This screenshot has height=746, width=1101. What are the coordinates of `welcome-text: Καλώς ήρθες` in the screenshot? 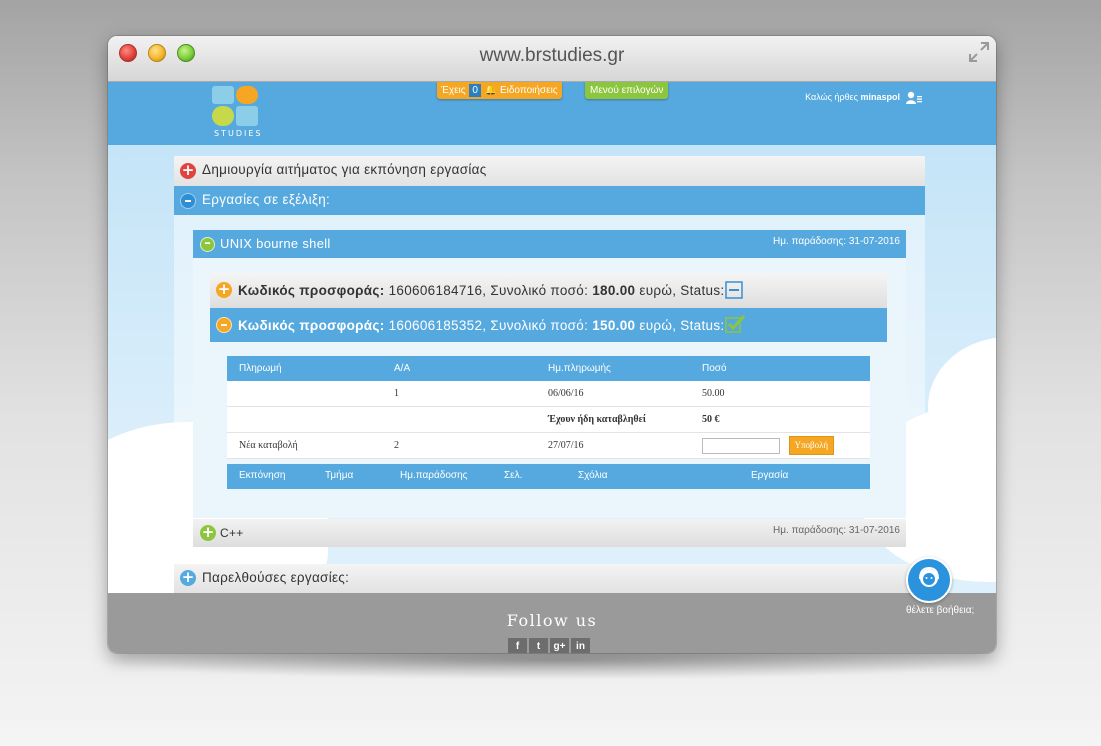 It's located at (831, 97).